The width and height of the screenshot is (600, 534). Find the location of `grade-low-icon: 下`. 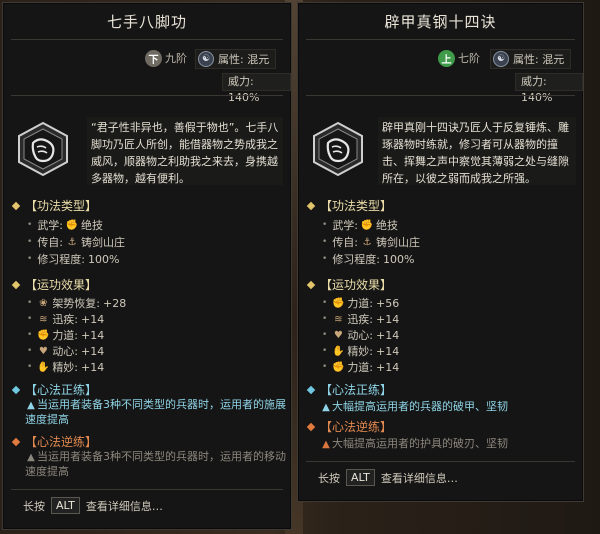

grade-low-icon: 下 is located at coordinates (153, 58).